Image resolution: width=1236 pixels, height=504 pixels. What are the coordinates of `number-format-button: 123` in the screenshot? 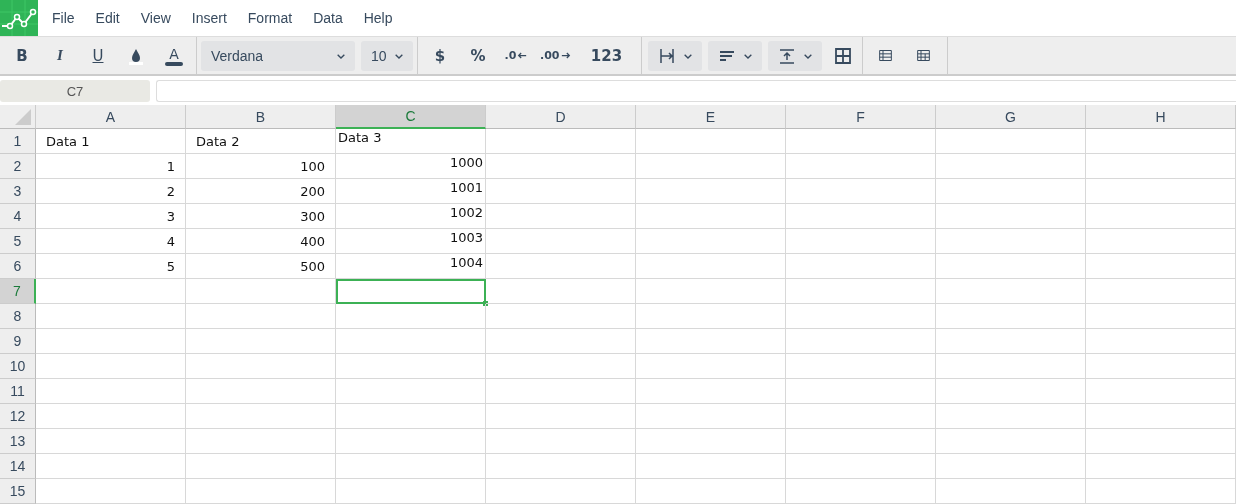 It's located at (606, 55).